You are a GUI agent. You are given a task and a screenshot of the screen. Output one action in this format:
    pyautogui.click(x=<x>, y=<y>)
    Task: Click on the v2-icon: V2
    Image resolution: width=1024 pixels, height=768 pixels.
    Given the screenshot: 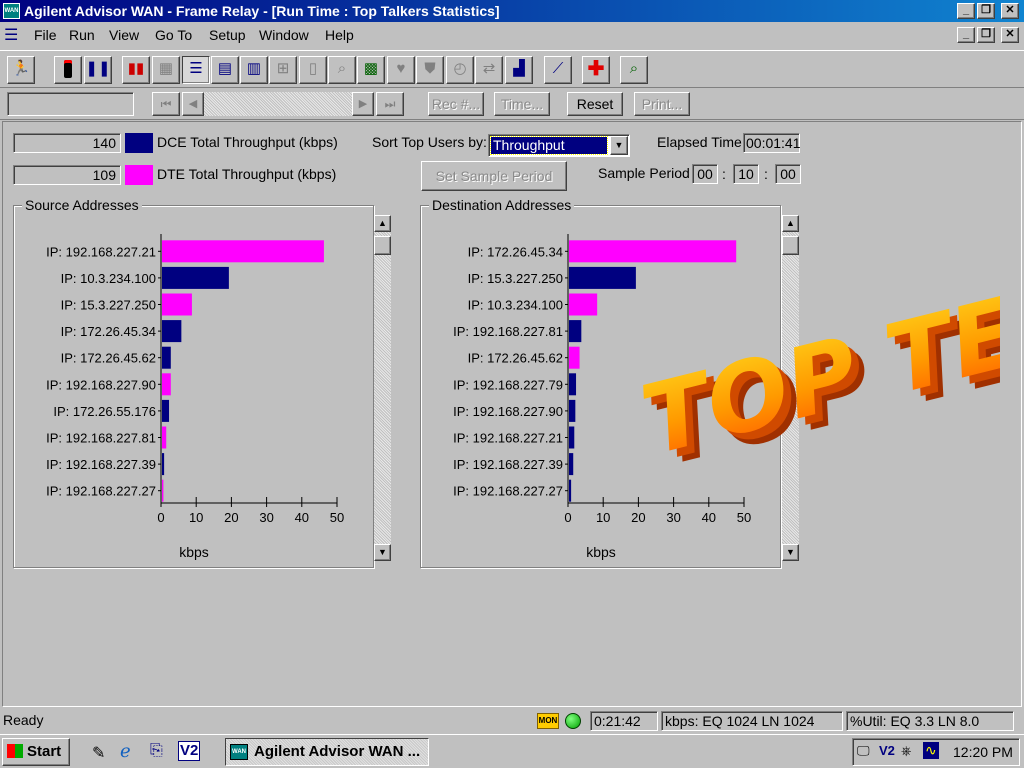 What is the action you would take?
    pyautogui.click(x=189, y=751)
    